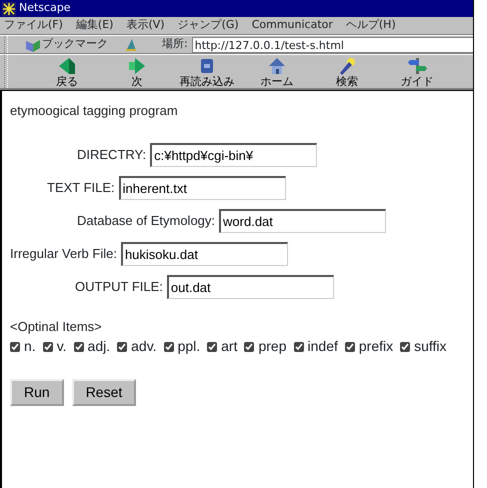 Image resolution: width=487 pixels, height=488 pixels. Describe the element at coordinates (33, 25) in the screenshot. I see `menu-item: ファイル(F)` at that location.